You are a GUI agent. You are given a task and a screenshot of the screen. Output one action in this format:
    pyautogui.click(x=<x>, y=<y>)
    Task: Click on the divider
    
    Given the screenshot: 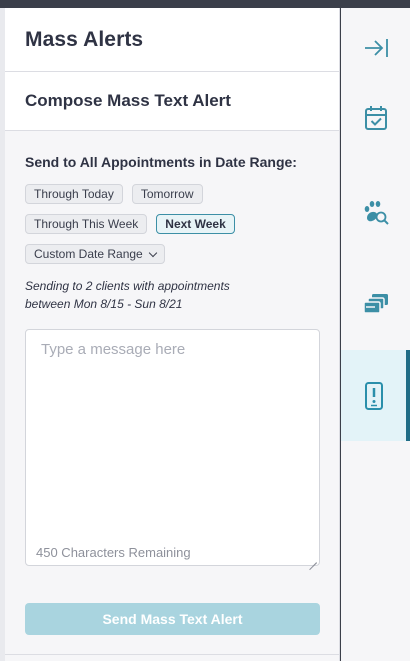 What is the action you would take?
    pyautogui.click(x=172, y=654)
    